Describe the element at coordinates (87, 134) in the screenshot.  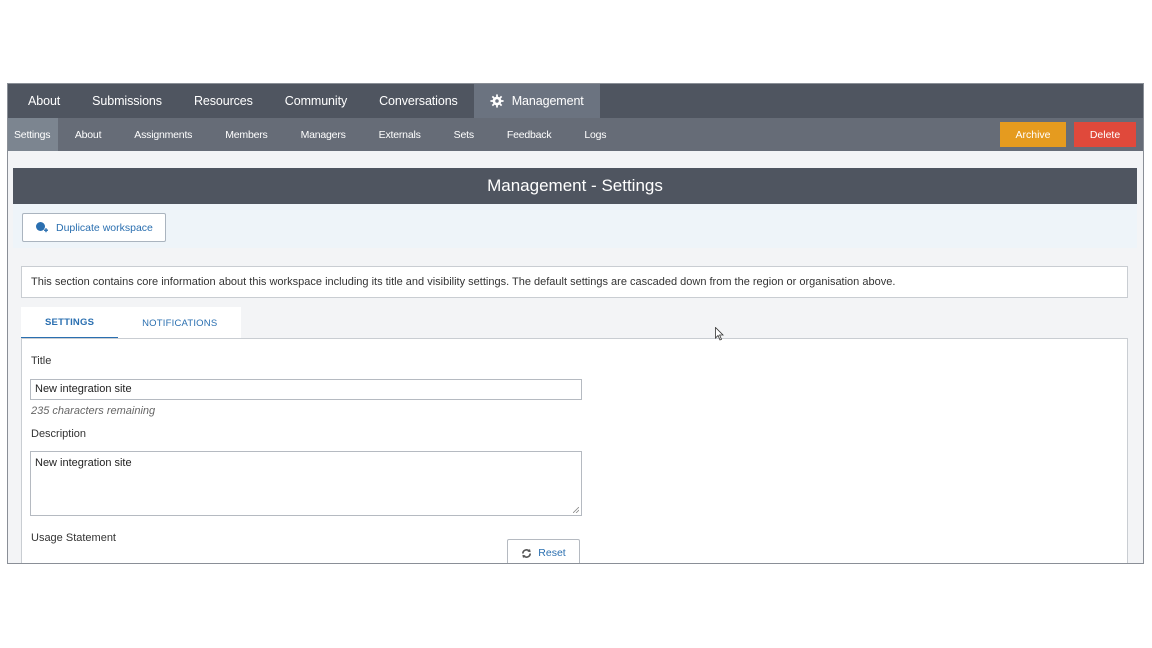
I see `subnav-about: About` at that location.